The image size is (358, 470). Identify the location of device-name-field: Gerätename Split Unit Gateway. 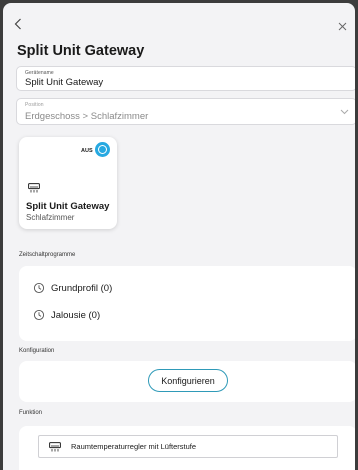
(185, 78).